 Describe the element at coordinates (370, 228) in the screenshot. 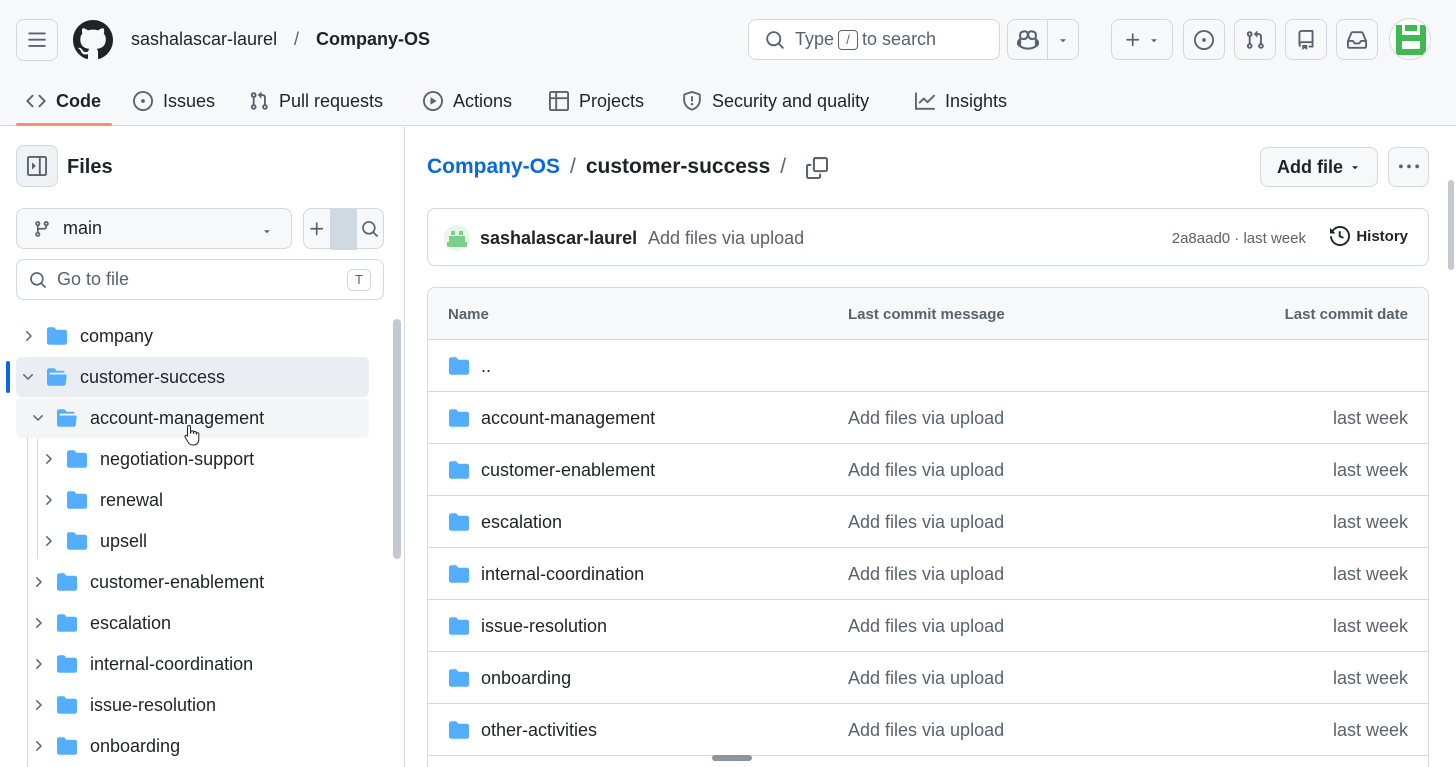

I see `search-files-button` at that location.